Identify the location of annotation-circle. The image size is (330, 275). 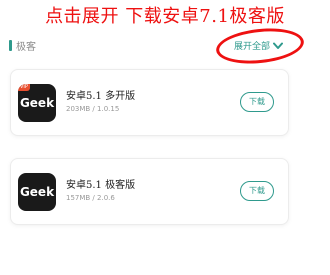
(260, 46).